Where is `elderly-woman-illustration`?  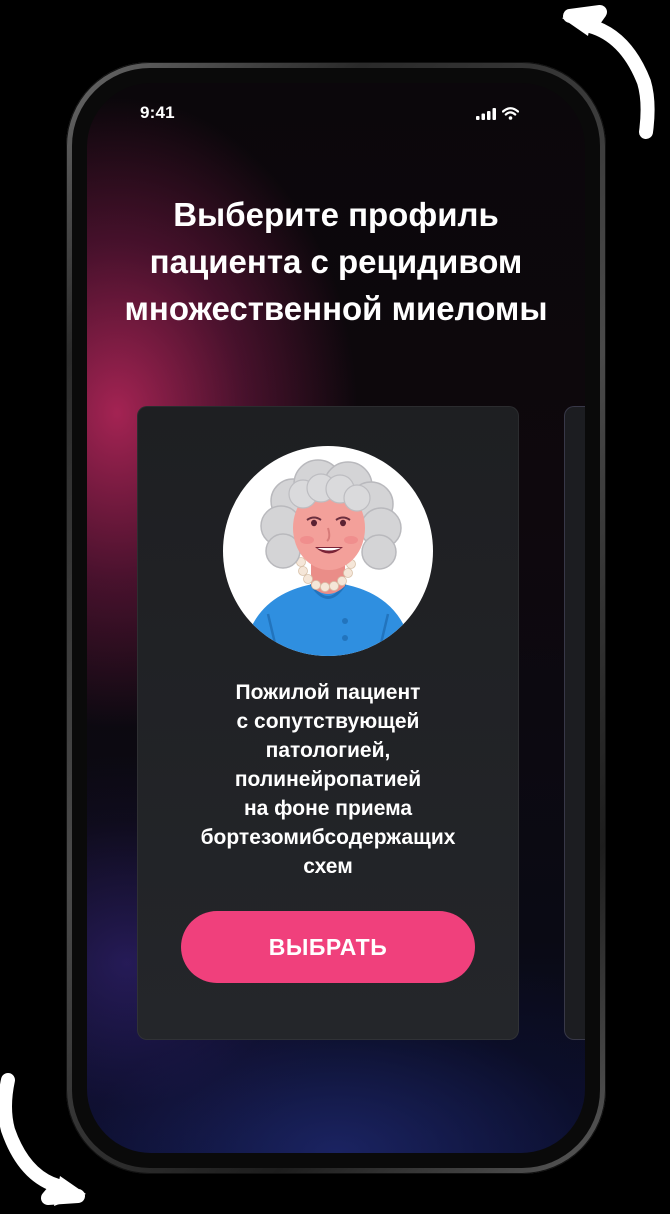 elderly-woman-illustration is located at coordinates (328, 557).